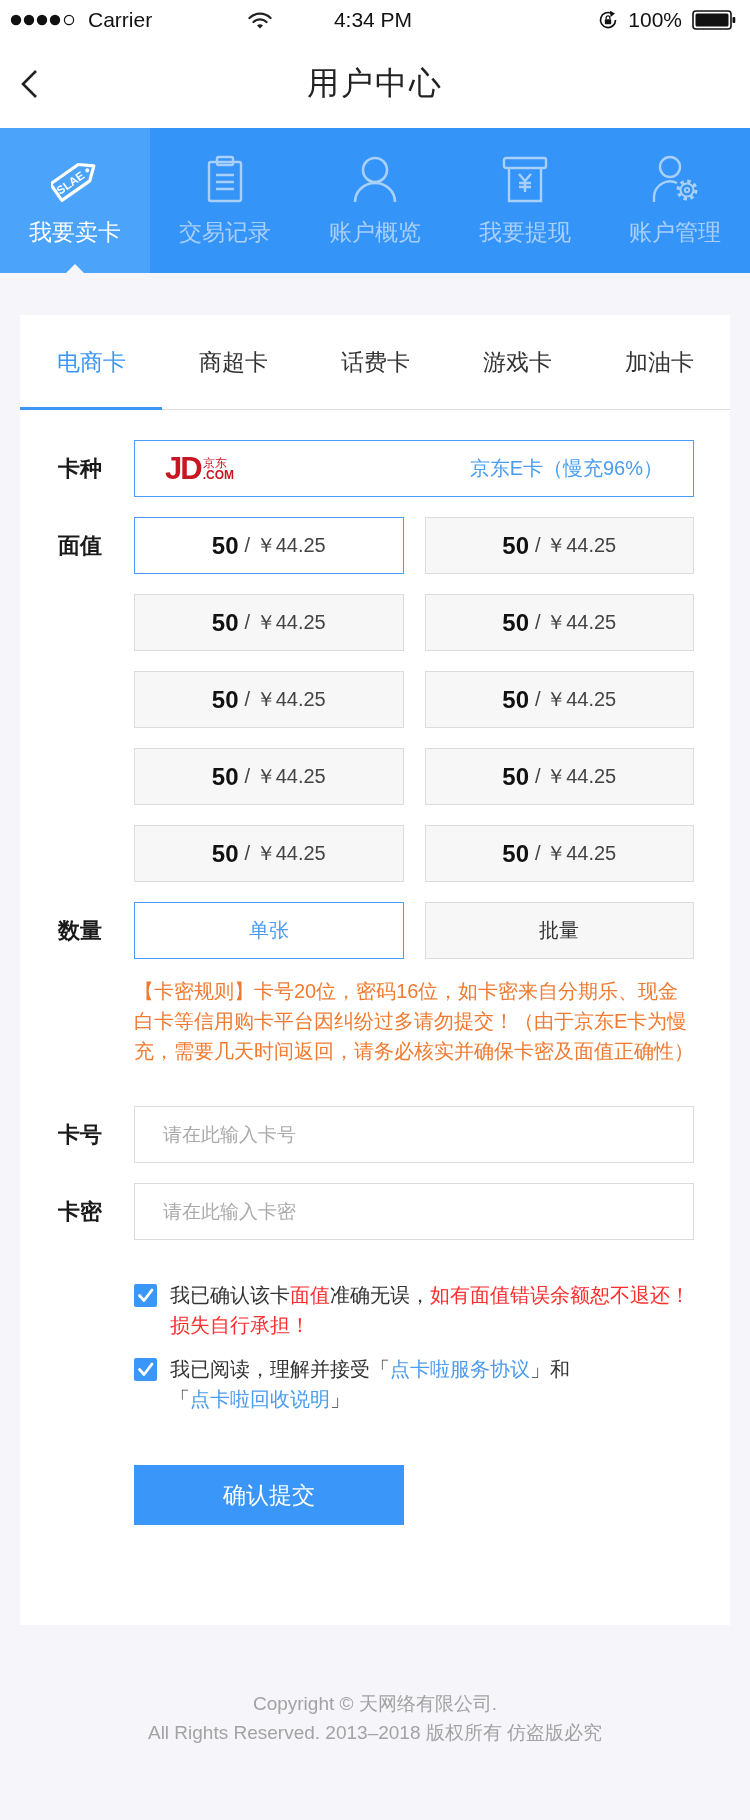  Describe the element at coordinates (414, 1134) in the screenshot. I see `card-number-field: 请在此输入卡号` at that location.